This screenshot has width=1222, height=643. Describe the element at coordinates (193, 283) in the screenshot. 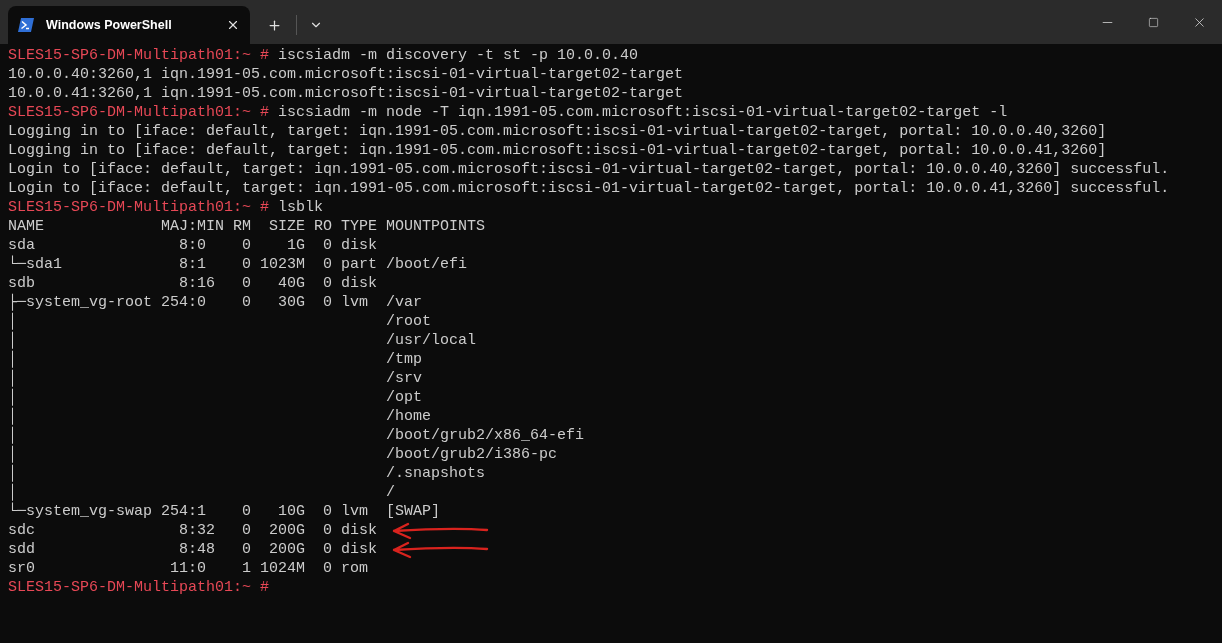

I see `output-line: sdb 8:16 0 40G 0 disk` at that location.